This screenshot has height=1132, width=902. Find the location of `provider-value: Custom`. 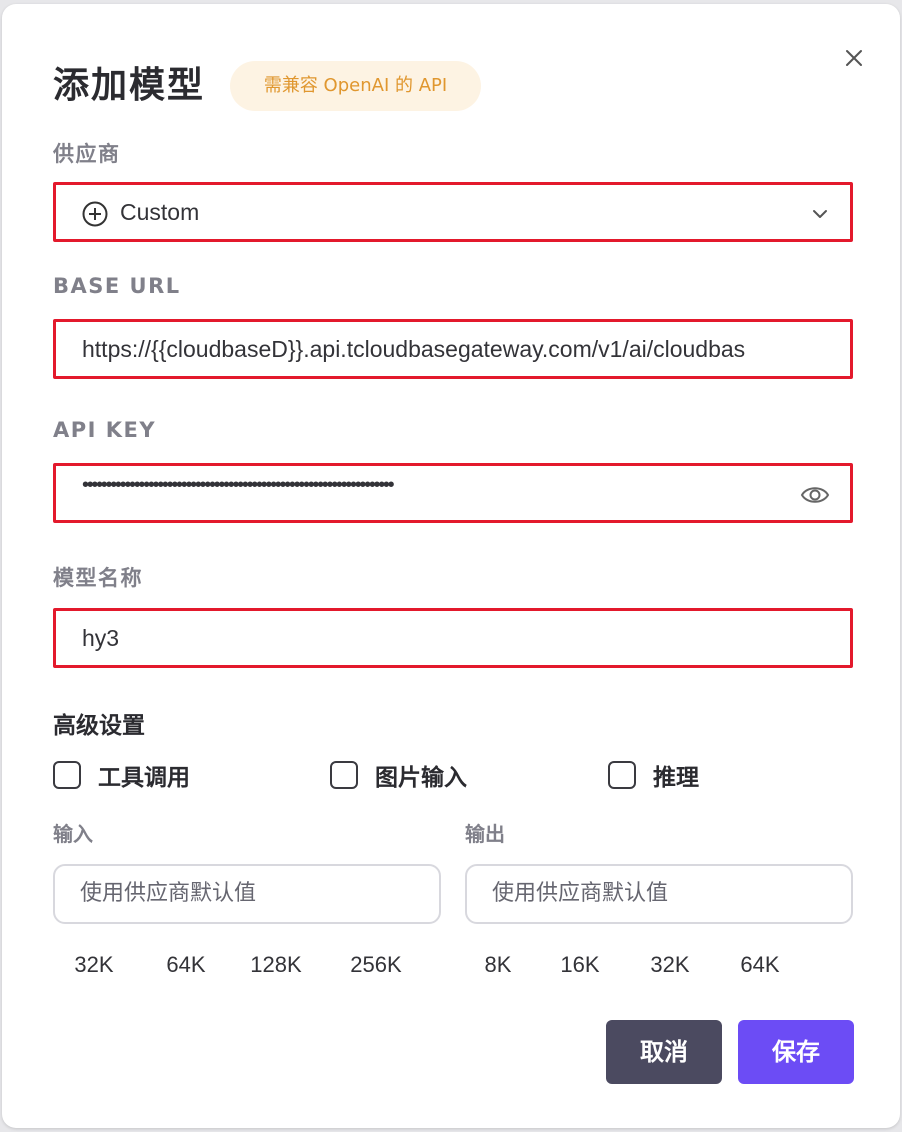

provider-value: Custom is located at coordinates (160, 211).